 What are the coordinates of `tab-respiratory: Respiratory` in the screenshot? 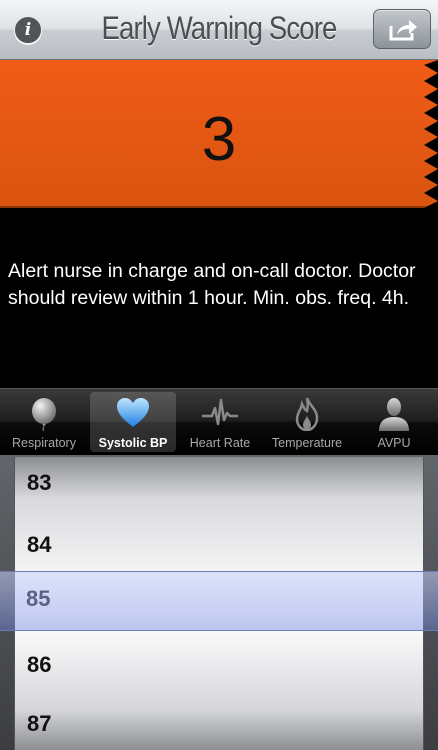 It's located at (44, 422).